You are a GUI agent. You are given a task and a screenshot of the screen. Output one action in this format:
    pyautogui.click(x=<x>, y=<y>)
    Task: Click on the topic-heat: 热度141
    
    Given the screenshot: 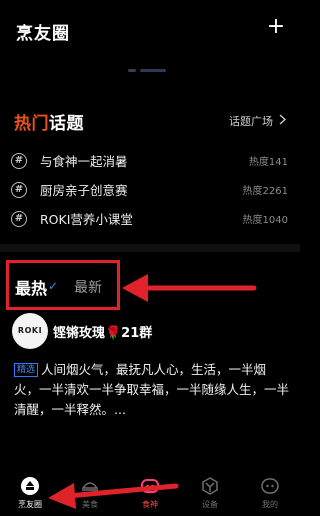 What is the action you would take?
    pyautogui.click(x=268, y=162)
    